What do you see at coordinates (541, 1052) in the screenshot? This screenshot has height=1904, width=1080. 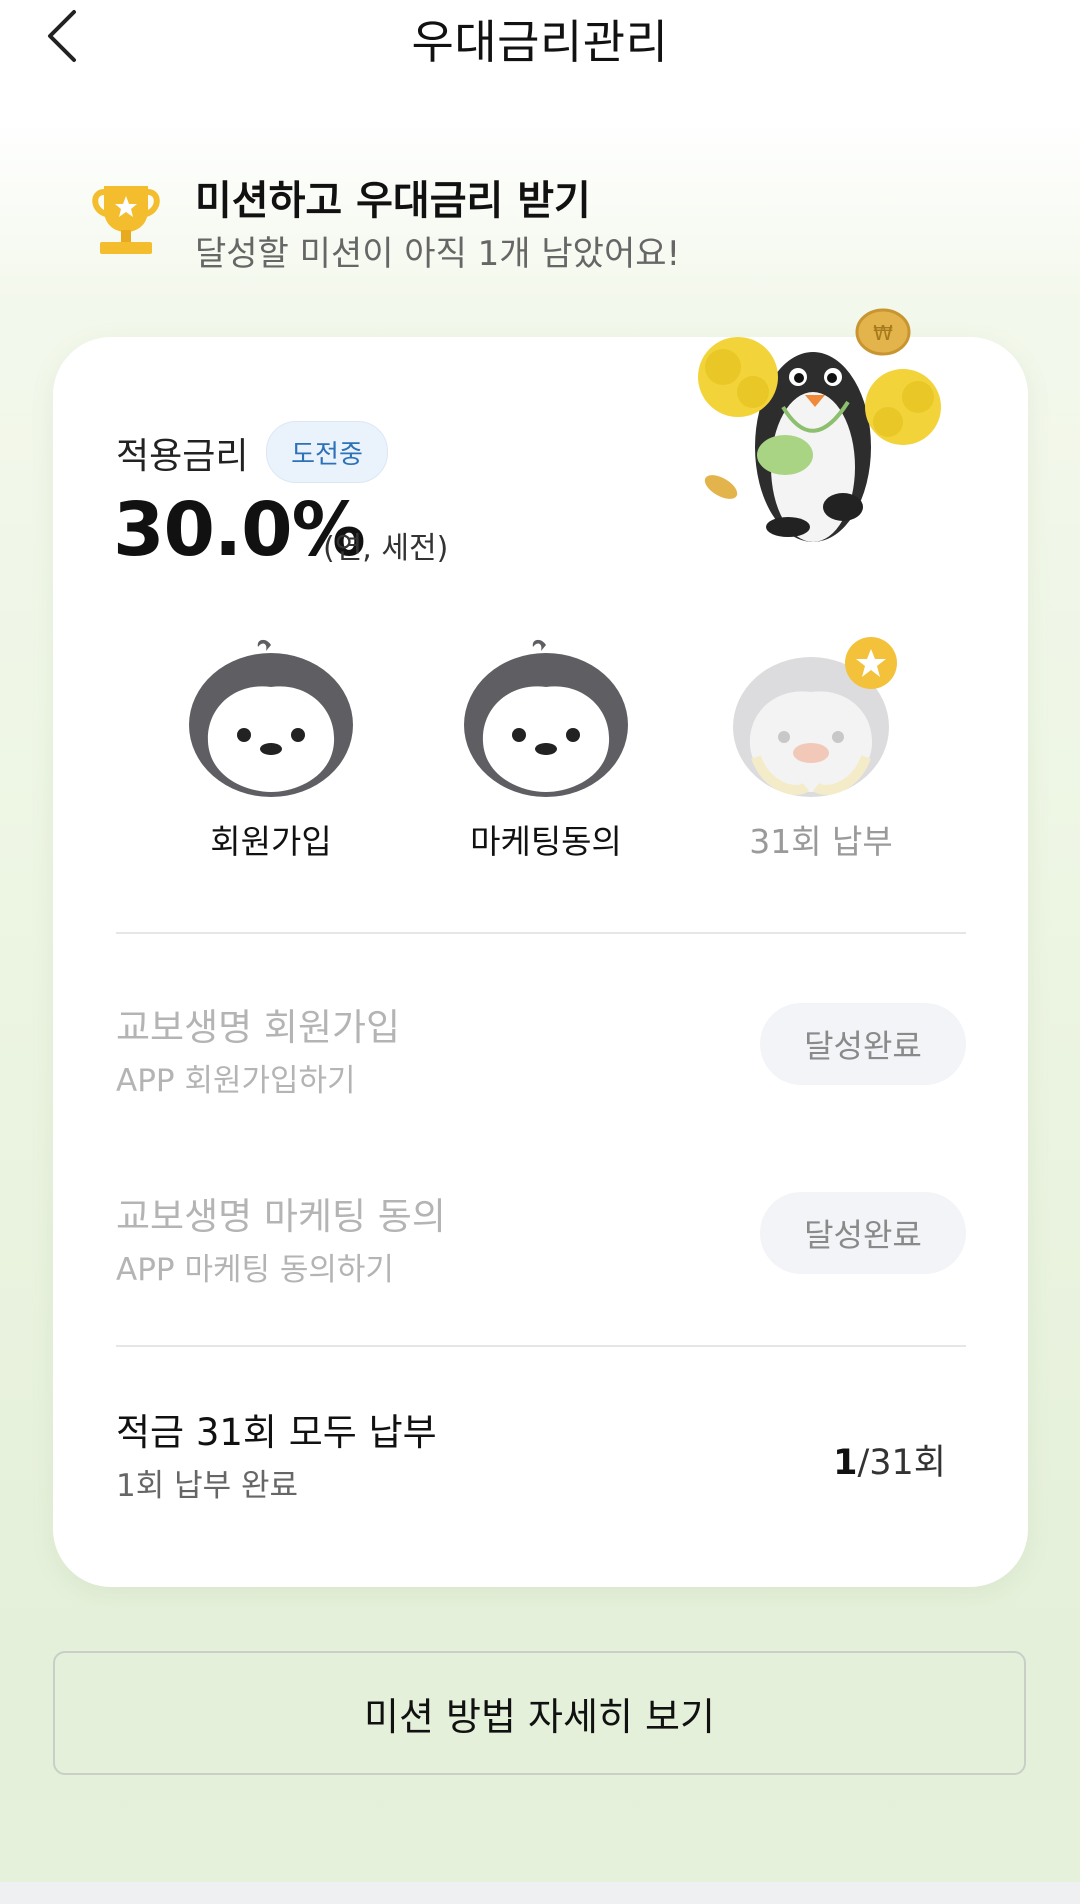 I see `mission-row-signup: 교보생명 회원가입 APP 회원가입하기 달성완료` at bounding box center [541, 1052].